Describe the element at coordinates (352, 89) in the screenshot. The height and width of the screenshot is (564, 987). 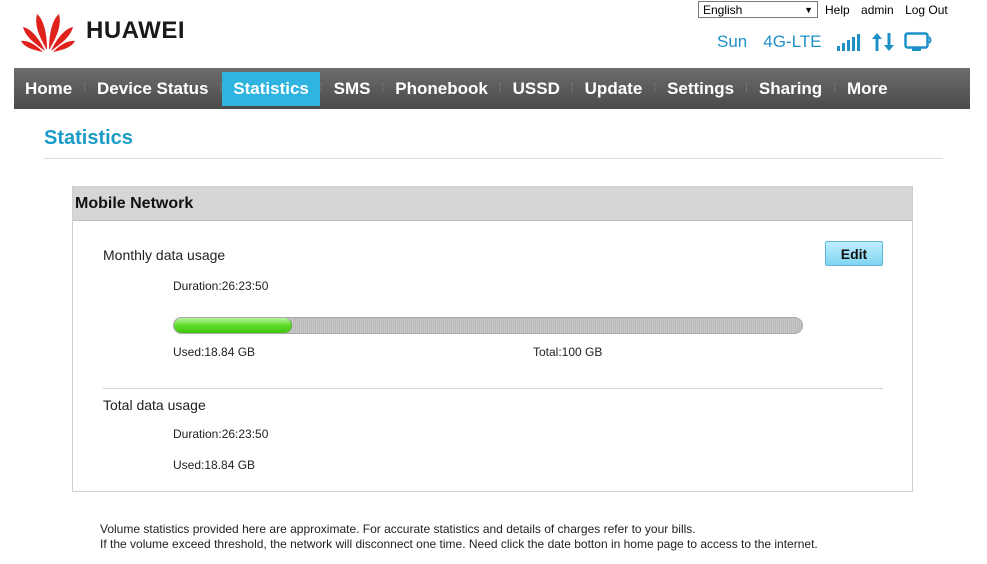
I see `nav-sms: SMS` at that location.